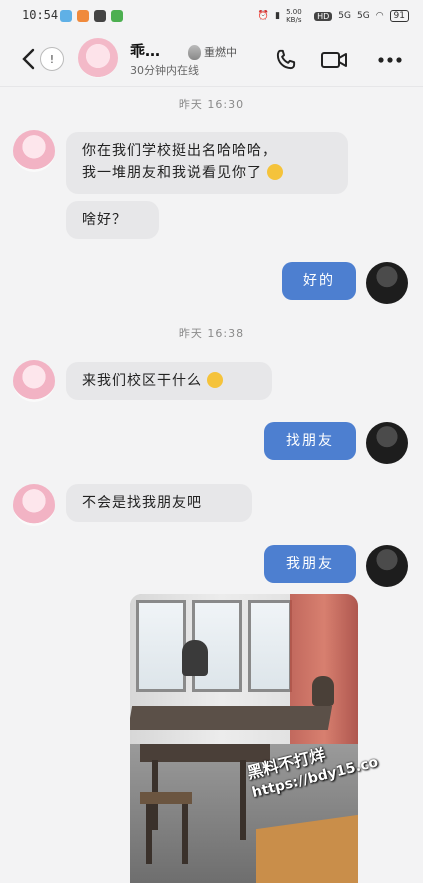 This screenshot has height=883, width=423. What do you see at coordinates (40, 15) in the screenshot?
I see `status-time: 10:54` at bounding box center [40, 15].